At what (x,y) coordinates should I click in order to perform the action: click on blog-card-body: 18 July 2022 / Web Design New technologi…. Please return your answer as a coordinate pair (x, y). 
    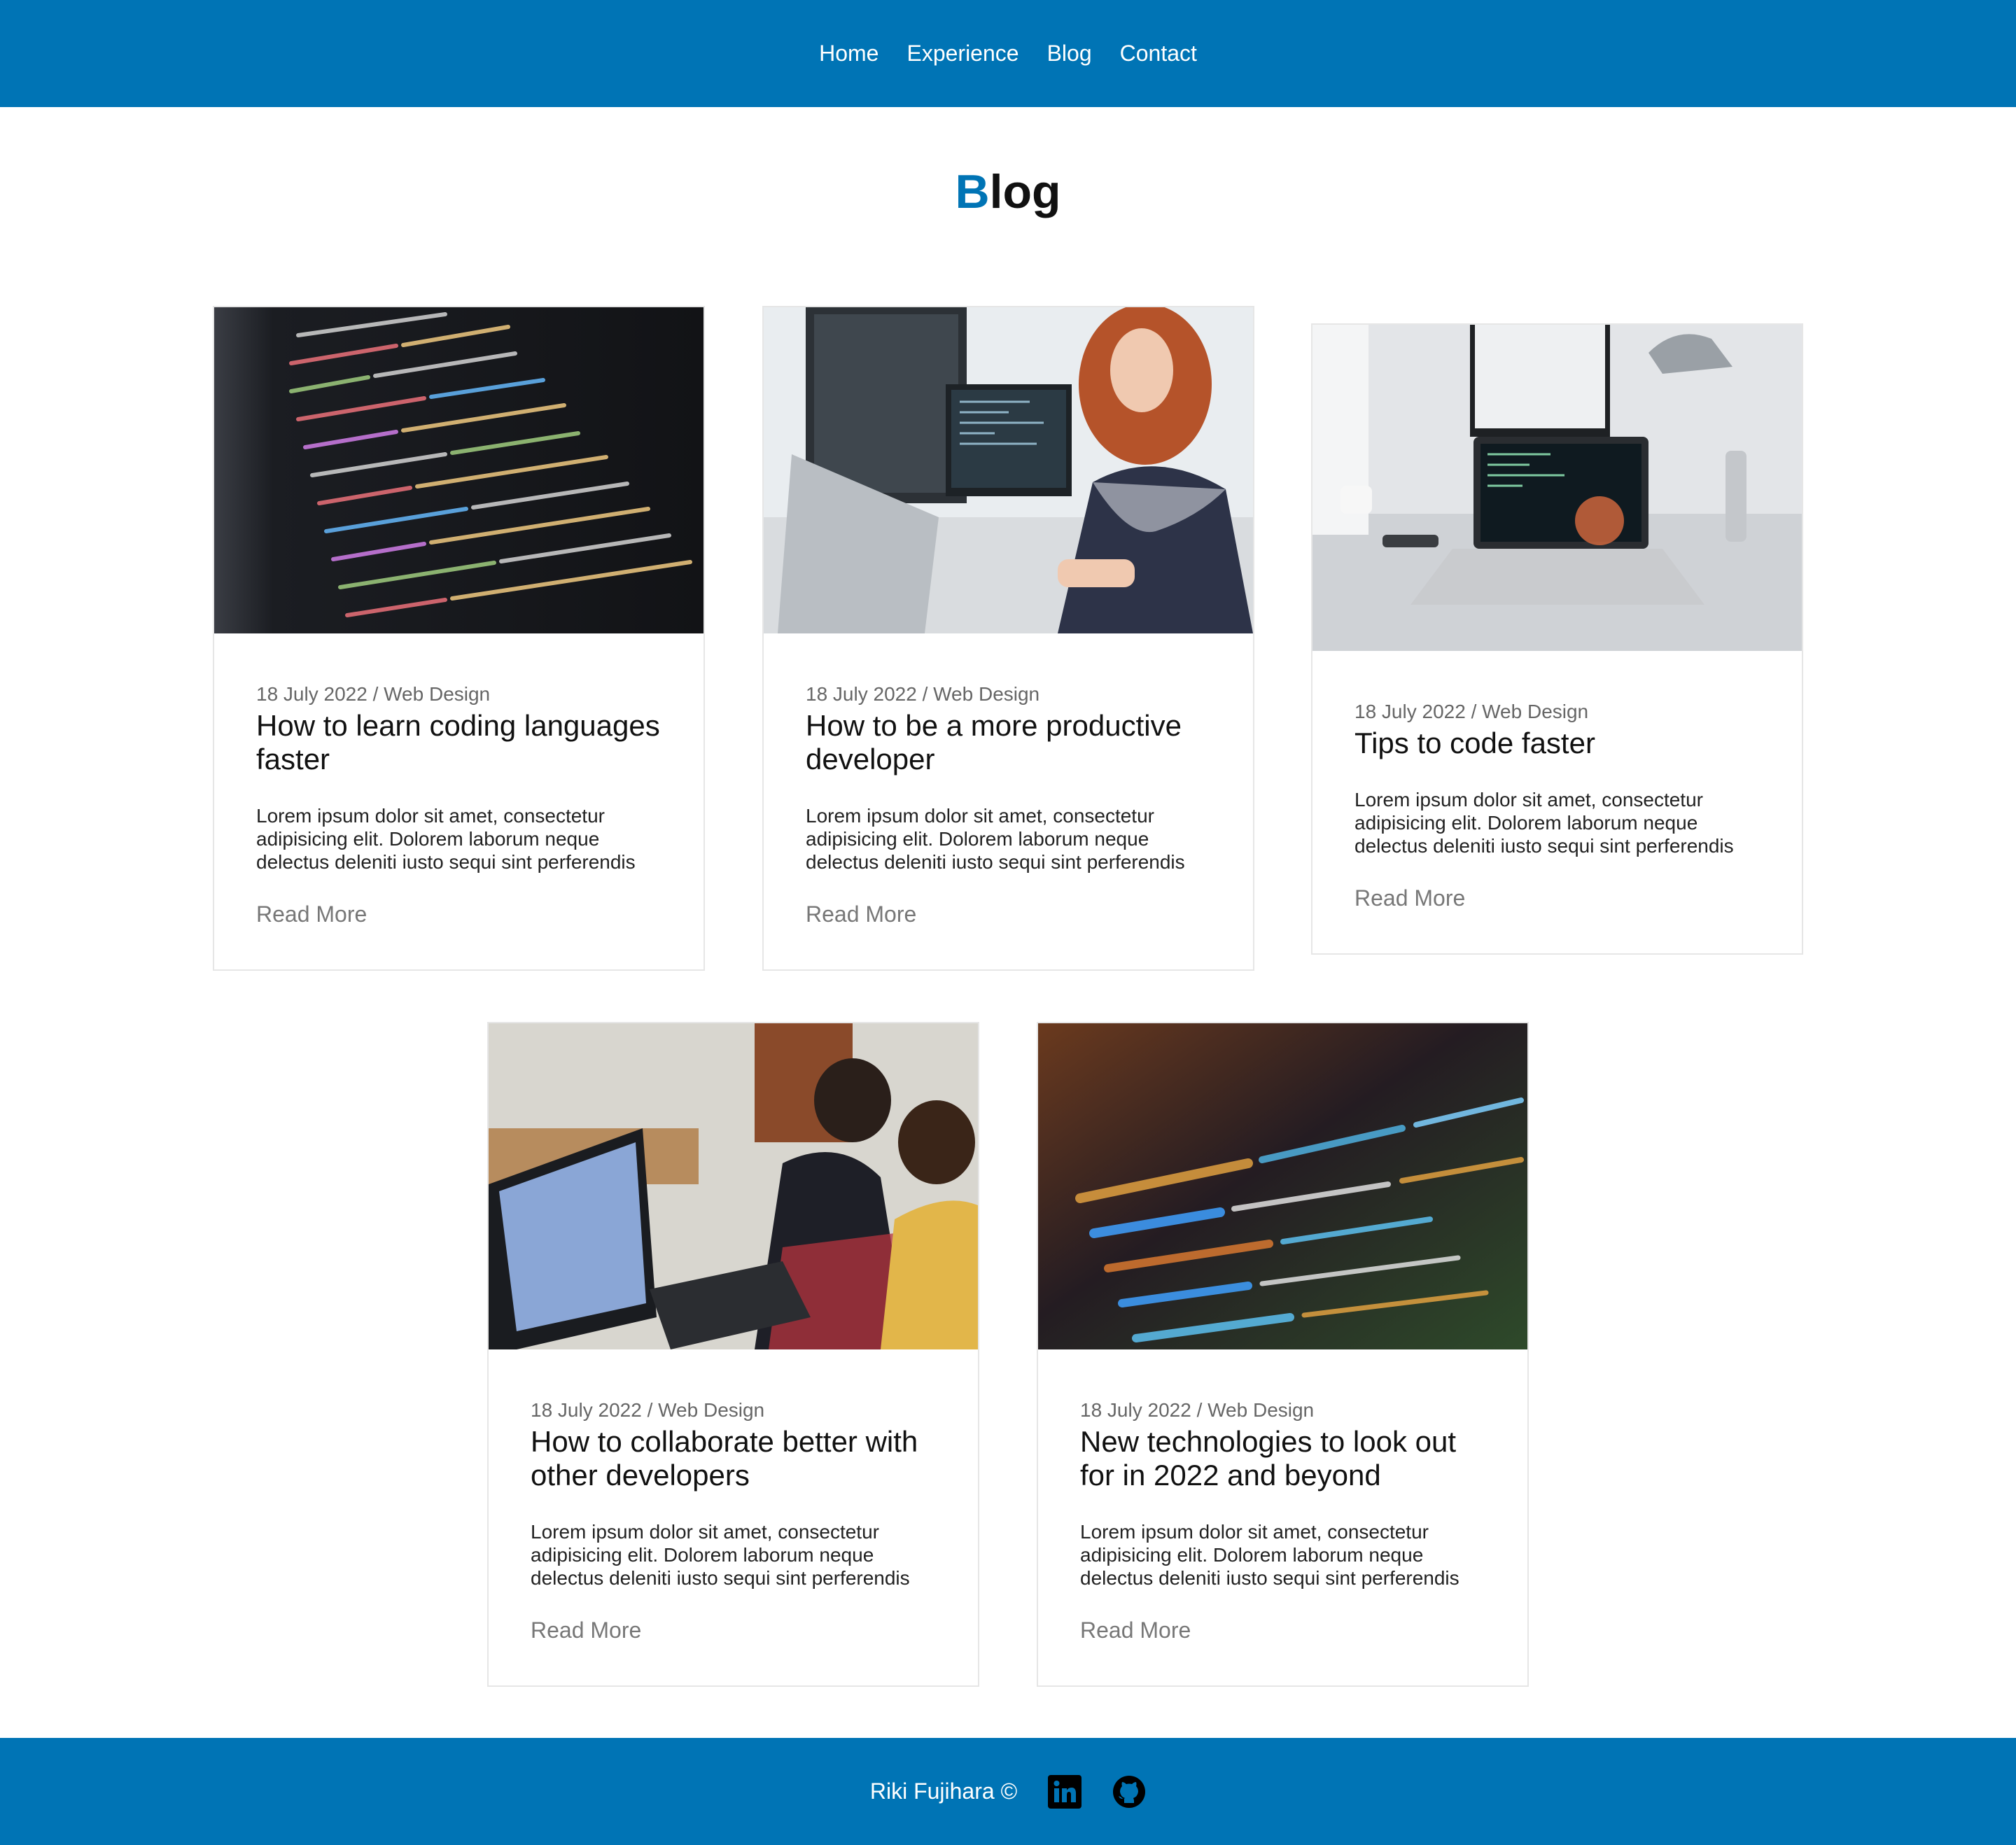
    Looking at the image, I should click on (1282, 1517).